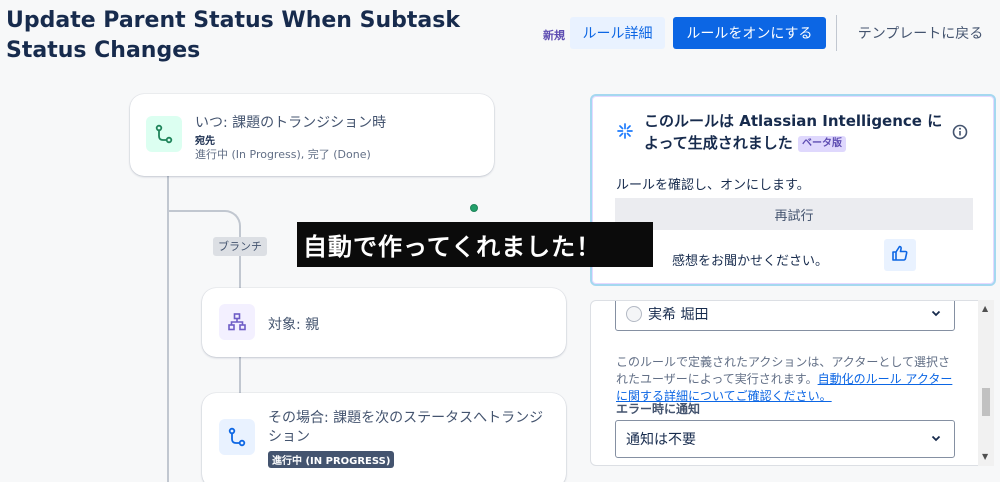 The image size is (1000, 482). I want to click on back-to-templates-button: テンプレートに戻る, so click(920, 33).